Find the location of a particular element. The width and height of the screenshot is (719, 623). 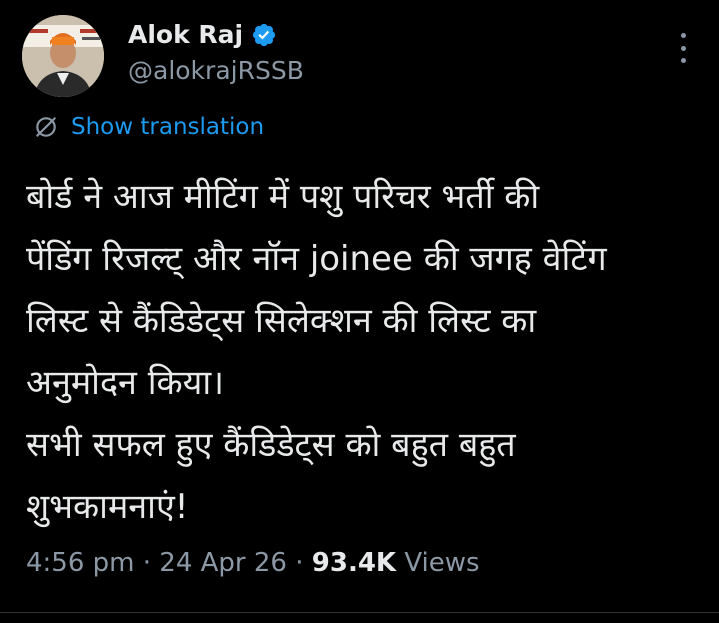

author-name-text: Alok Raj is located at coordinates (185, 34).